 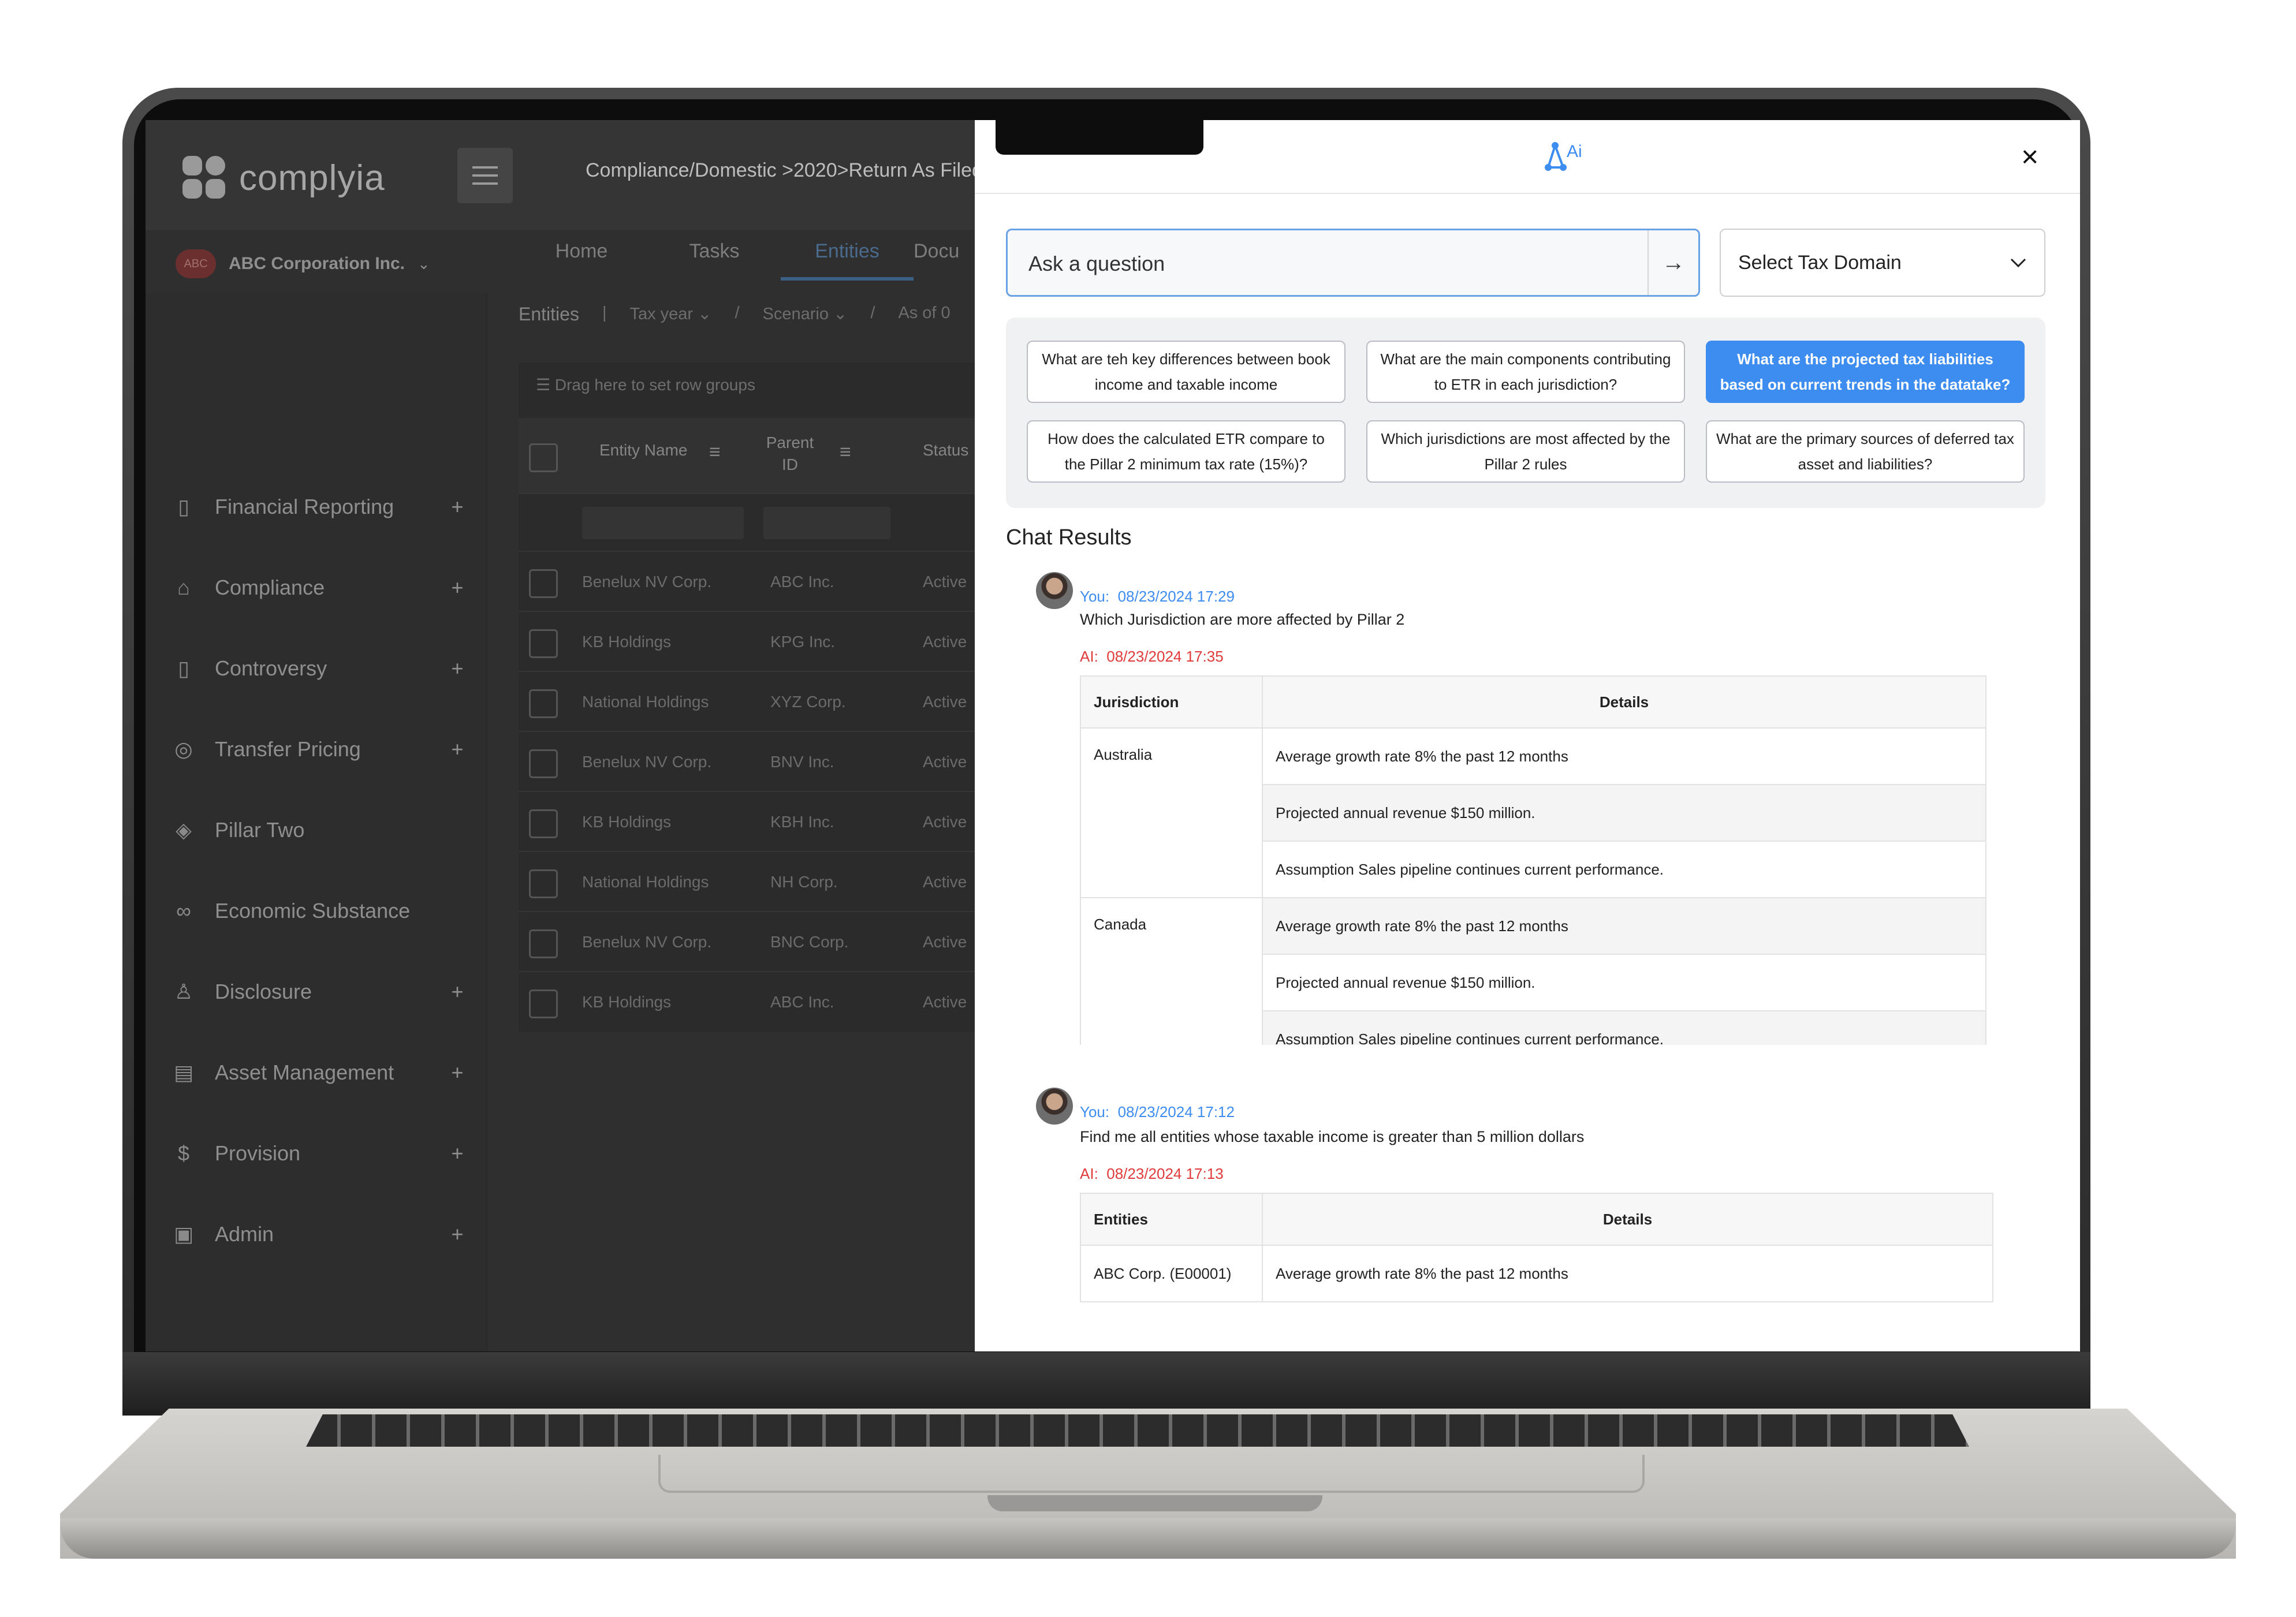 I want to click on as-of-dropdown: As of 0, so click(x=924, y=314).